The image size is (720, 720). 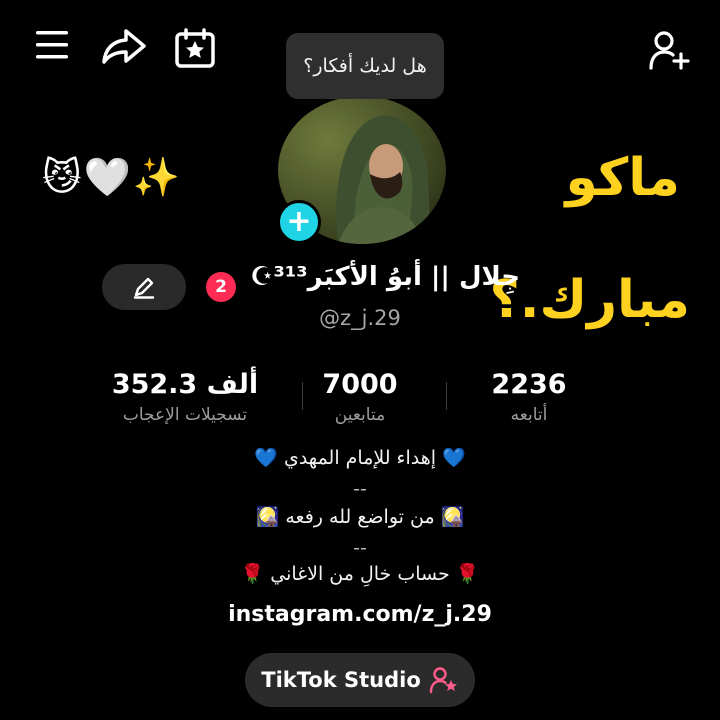 What do you see at coordinates (360, 517) in the screenshot?
I see `bio-line: 🎑 من تواضع لله رفعه 🎑` at bounding box center [360, 517].